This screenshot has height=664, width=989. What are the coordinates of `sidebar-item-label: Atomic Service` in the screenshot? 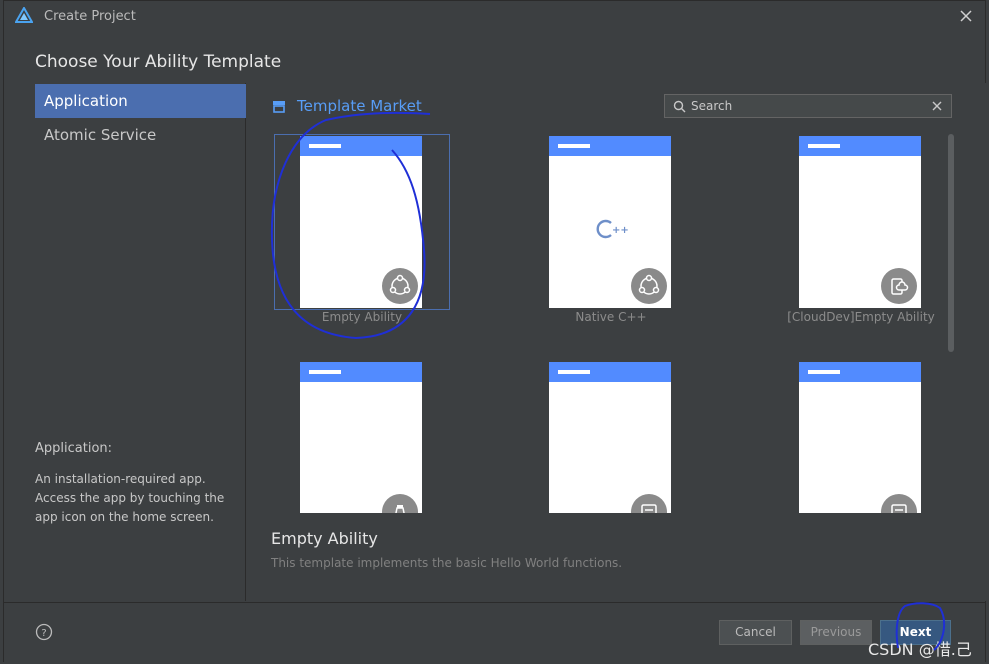 It's located at (100, 135).